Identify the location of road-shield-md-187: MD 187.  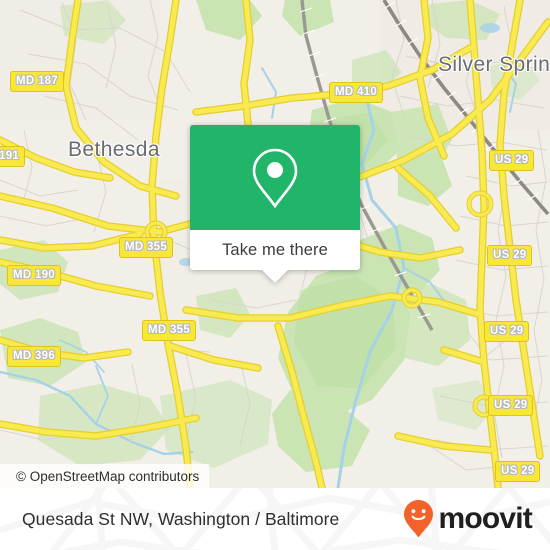
(37, 81).